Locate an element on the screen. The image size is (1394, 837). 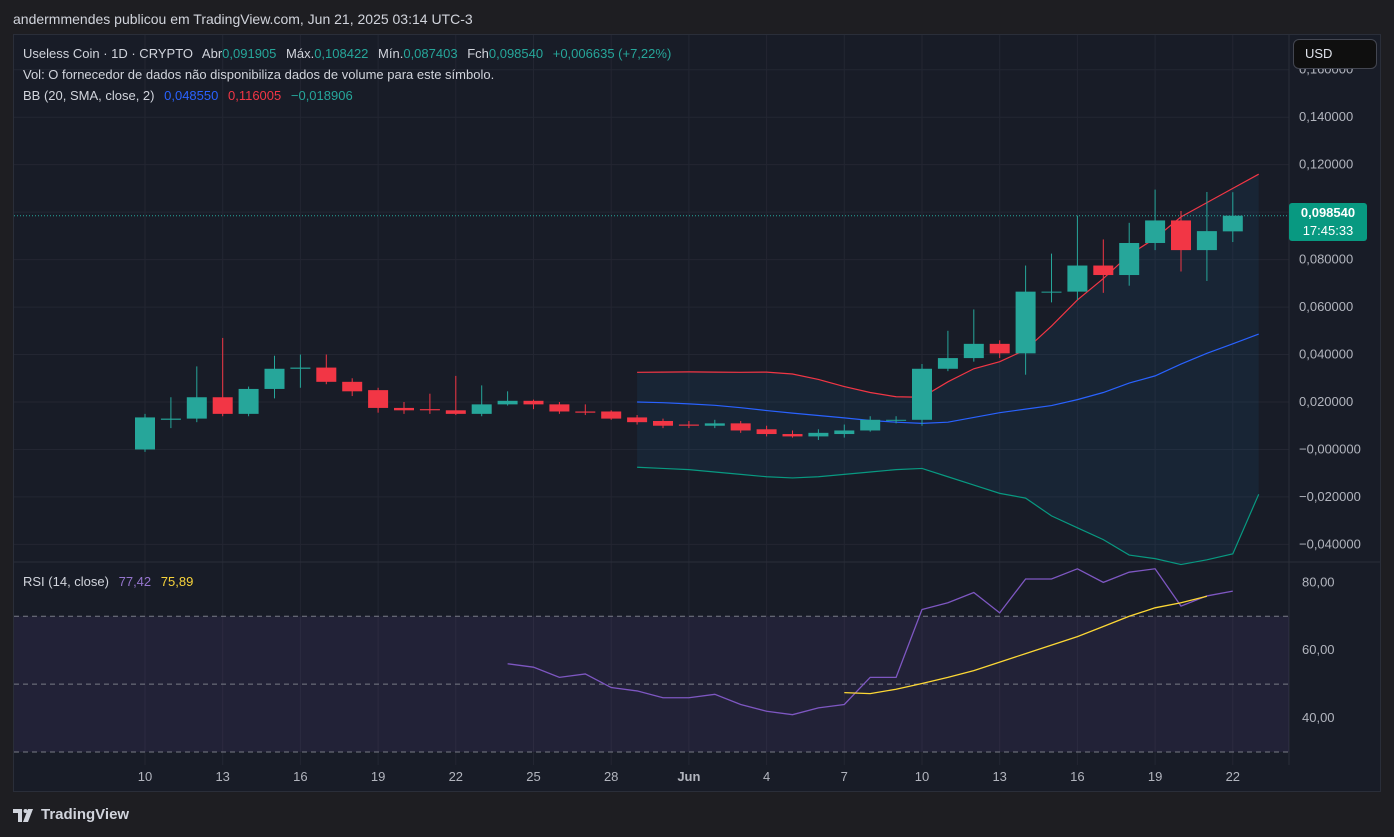
close-label: Fch is located at coordinates (478, 53).